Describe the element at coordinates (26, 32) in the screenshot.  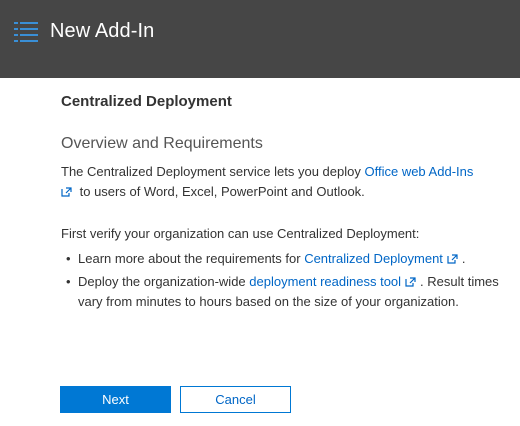
I see `list-icon` at that location.